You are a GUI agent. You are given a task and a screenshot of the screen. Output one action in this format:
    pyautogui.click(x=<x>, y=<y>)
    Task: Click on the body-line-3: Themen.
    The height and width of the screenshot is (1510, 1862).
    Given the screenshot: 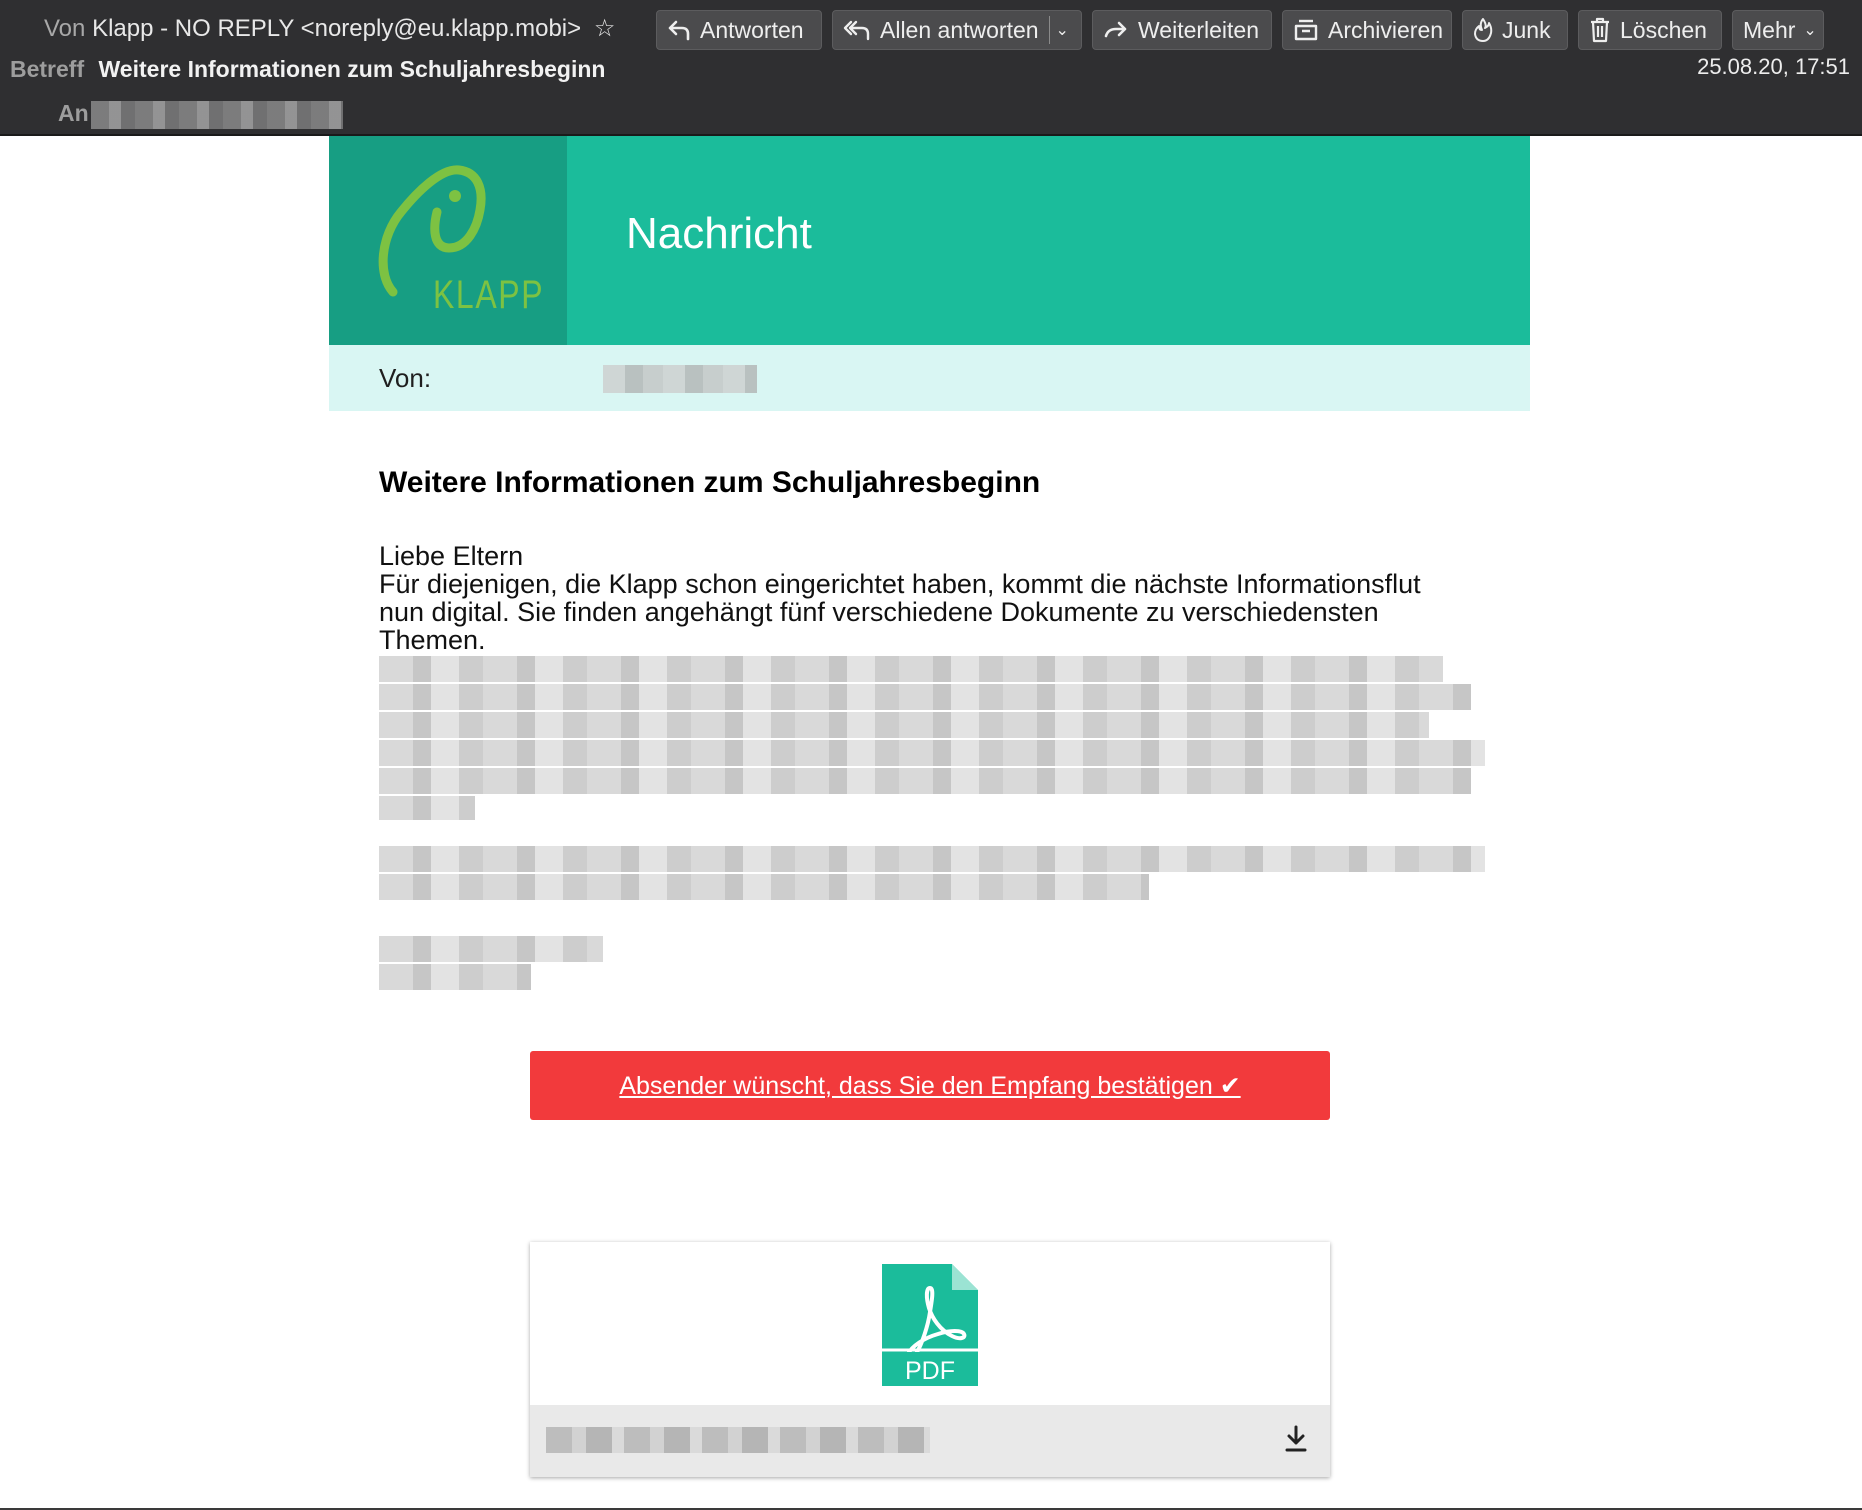 What is the action you would take?
    pyautogui.click(x=432, y=640)
    